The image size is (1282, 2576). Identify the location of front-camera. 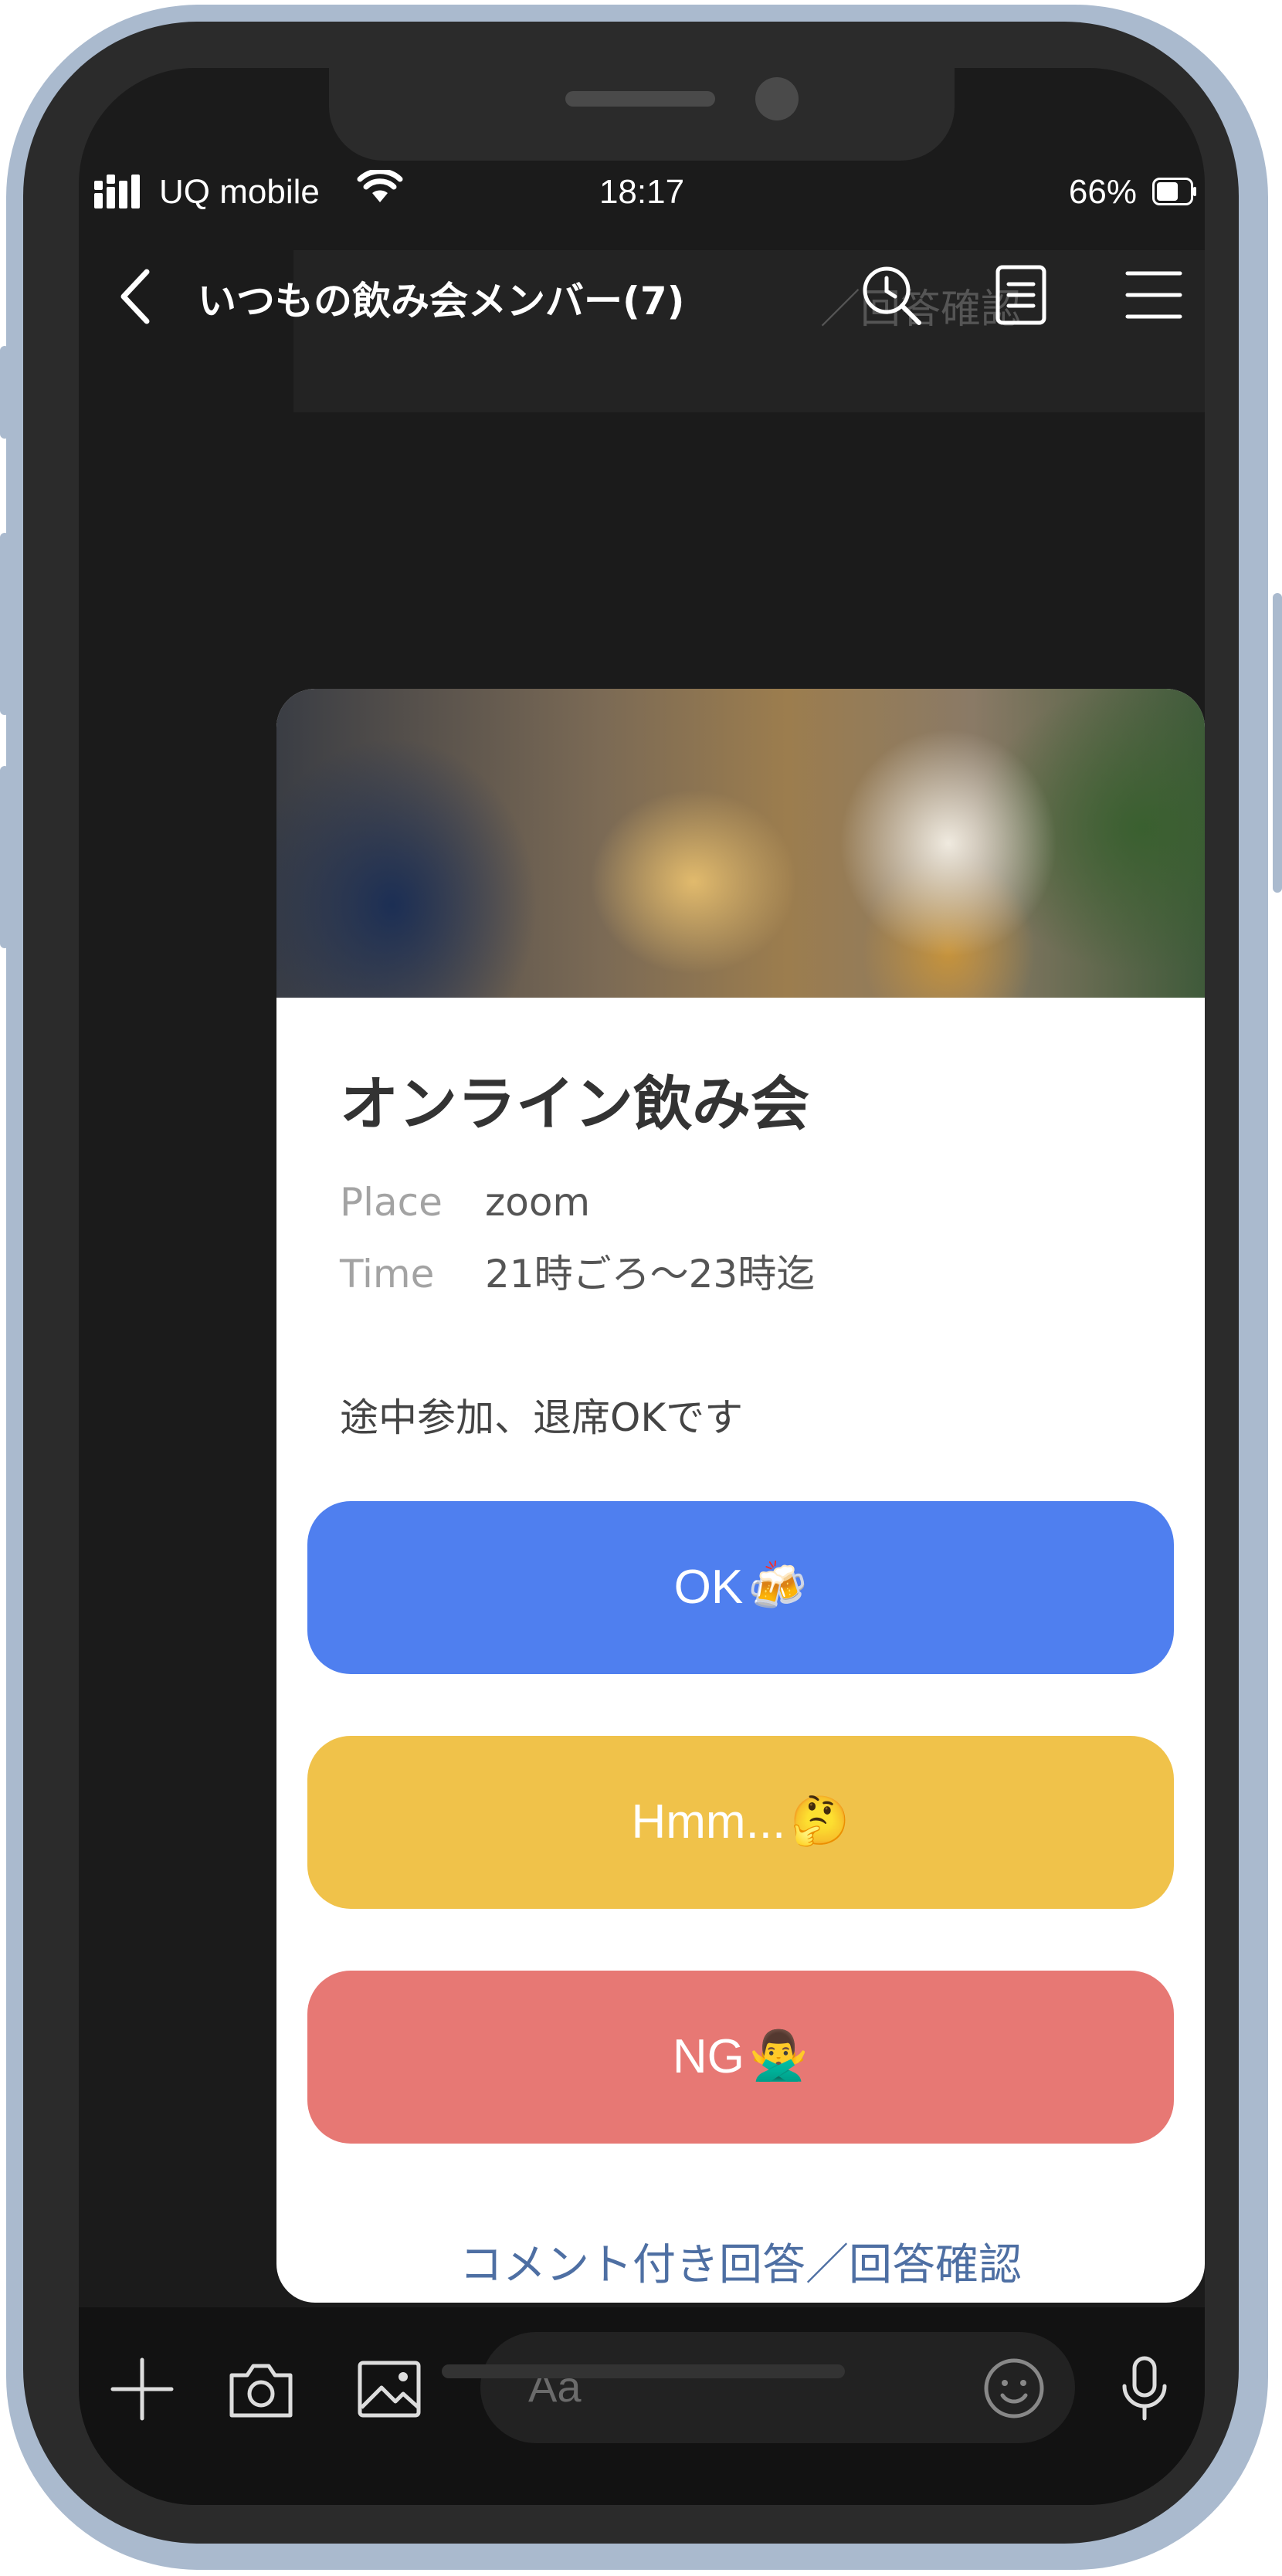
(777, 98).